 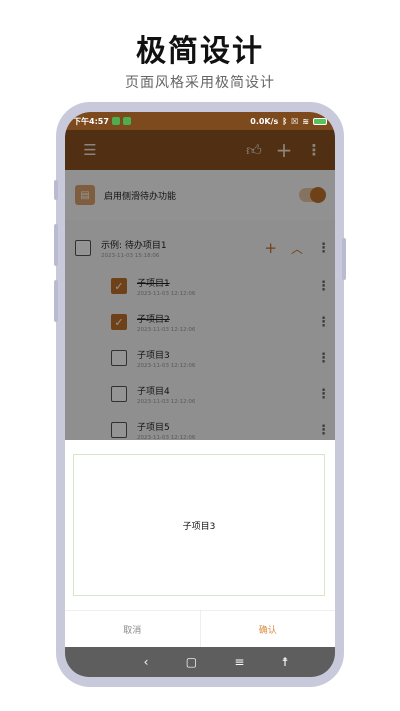 I want to click on promo-headline: 极简设计, so click(x=200, y=51).